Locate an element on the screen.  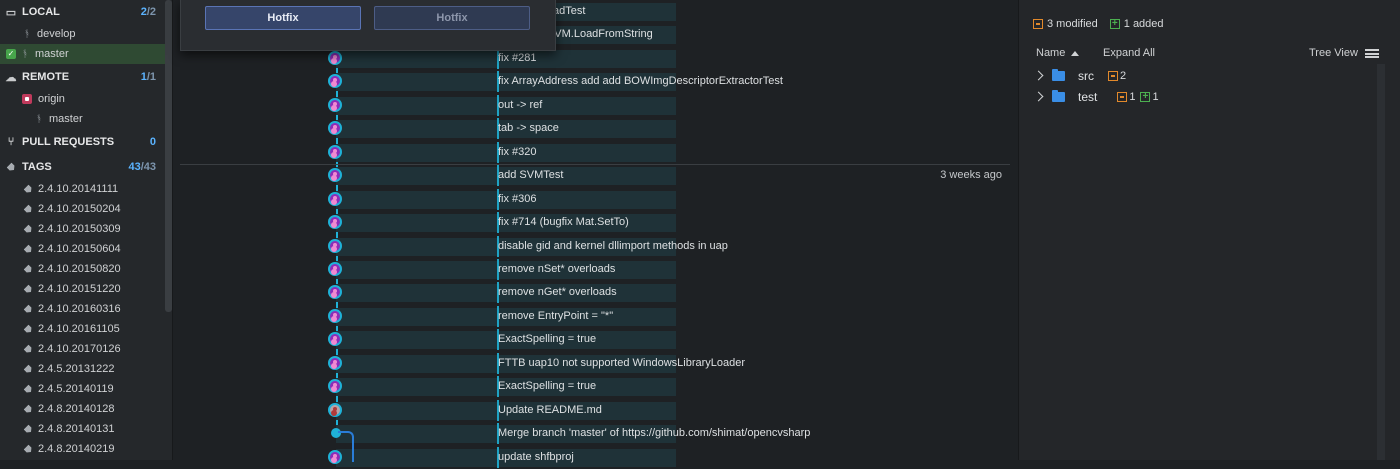
hotfix-button-primary: Hotfix is located at coordinates (283, 18).